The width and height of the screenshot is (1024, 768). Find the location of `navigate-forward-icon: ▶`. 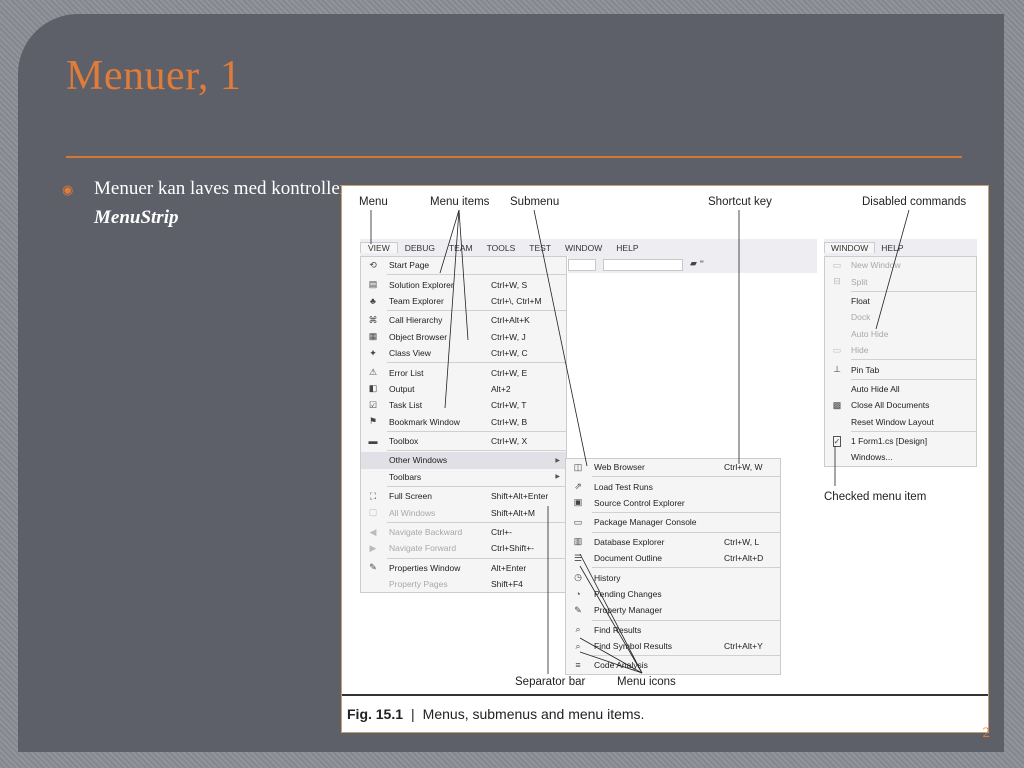

navigate-forward-icon: ▶ is located at coordinates (373, 547).